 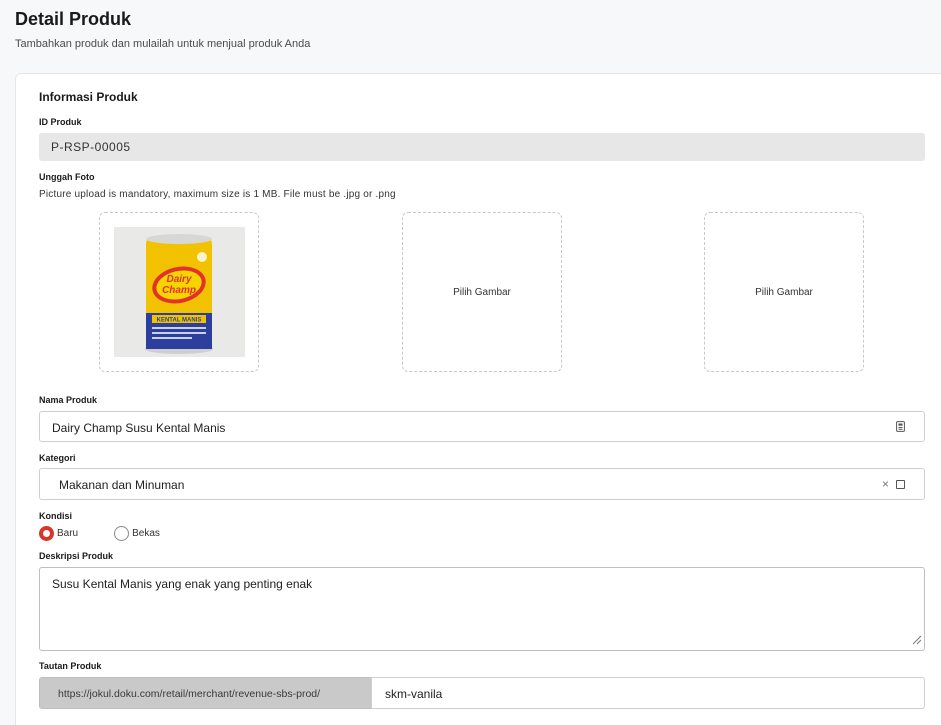 What do you see at coordinates (88, 97) in the screenshot?
I see `section-title: Informasi Produk` at bounding box center [88, 97].